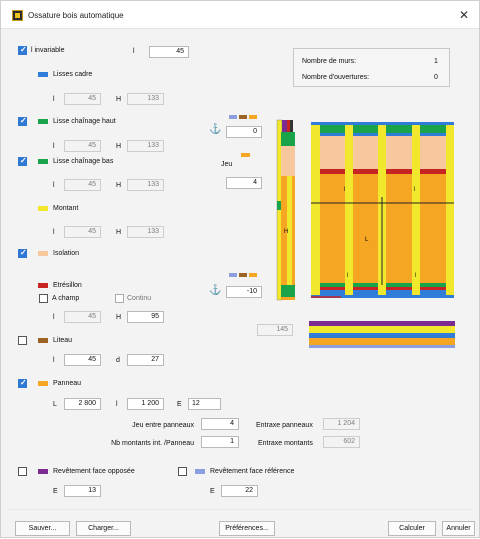 The image size is (480, 539). Describe the element at coordinates (382, 335) in the screenshot. I see `section-blue` at that location.